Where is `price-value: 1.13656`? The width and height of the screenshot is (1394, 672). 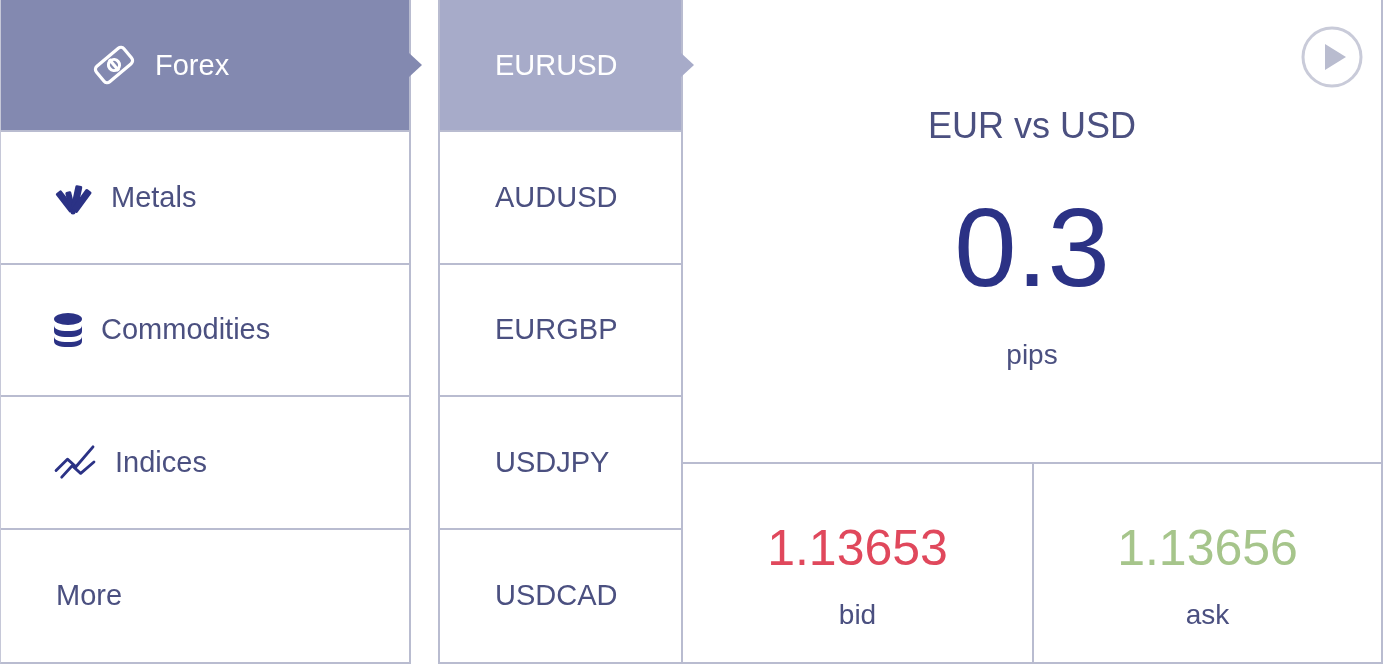 price-value: 1.13656 is located at coordinates (1207, 548).